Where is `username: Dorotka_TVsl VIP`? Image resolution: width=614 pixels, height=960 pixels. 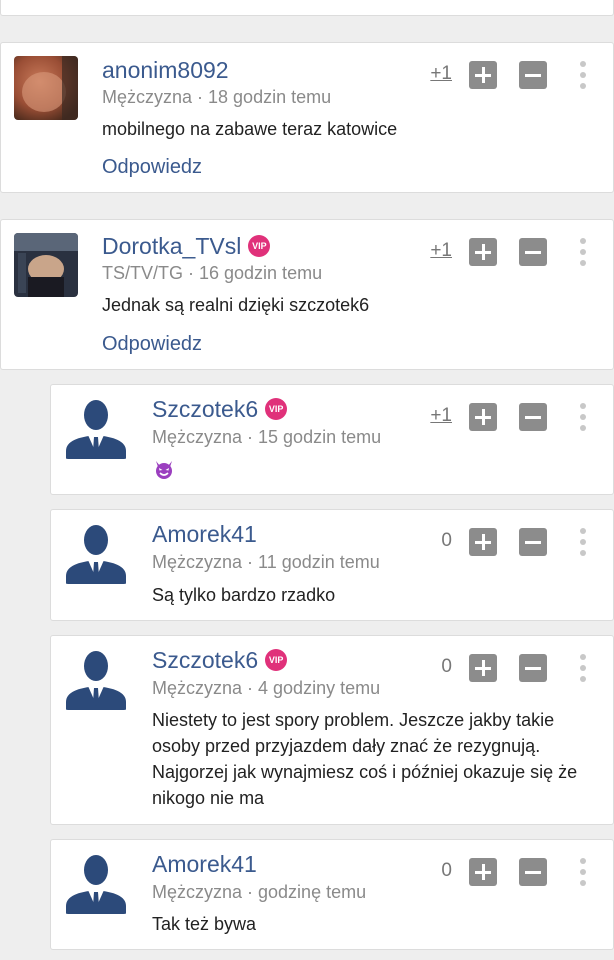
username: Dorotka_TVsl VIP is located at coordinates (186, 246).